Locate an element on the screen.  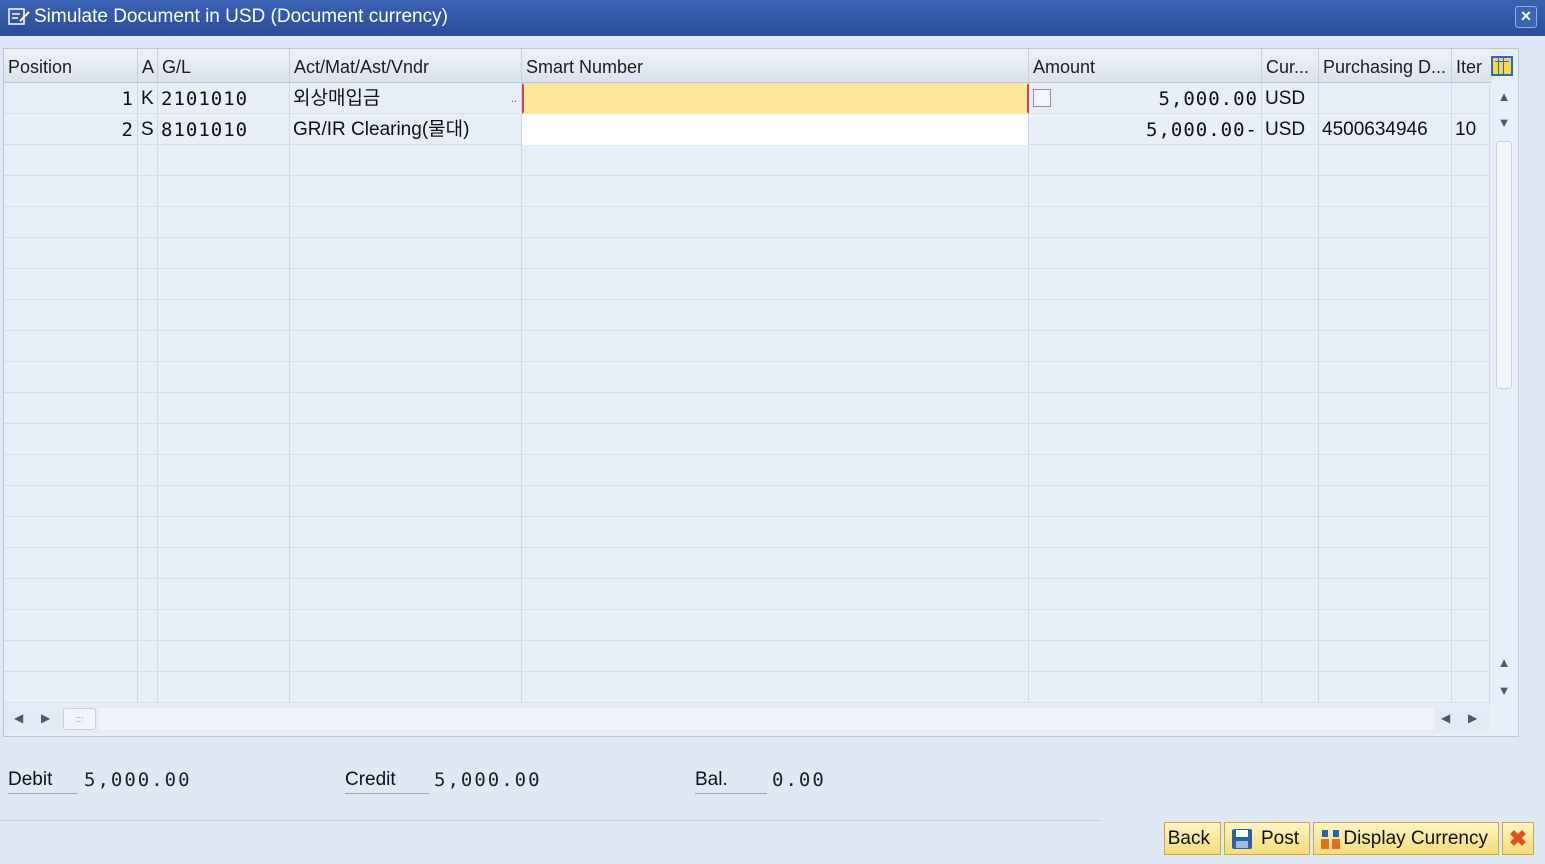
hscroll-thumb: ::: is located at coordinates (79, 719).